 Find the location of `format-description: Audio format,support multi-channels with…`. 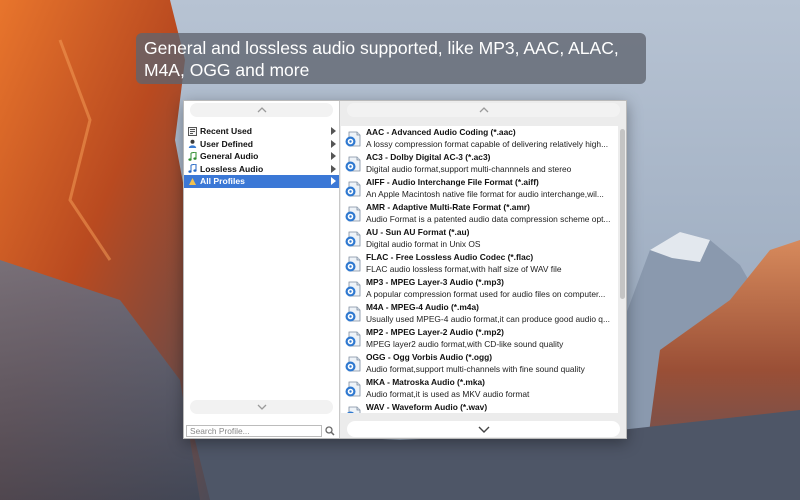

format-description: Audio format,support multi-channels with… is located at coordinates (475, 369).